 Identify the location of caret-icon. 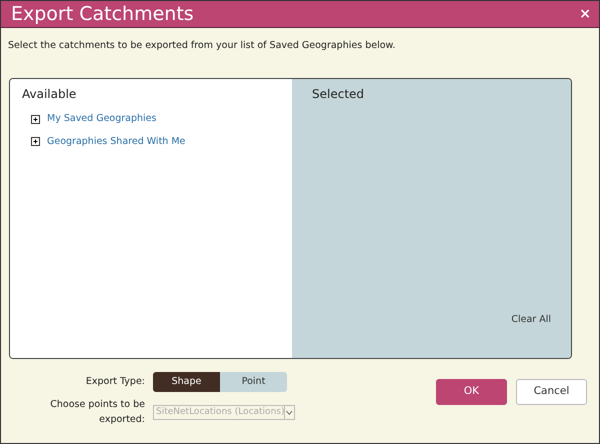
(289, 412).